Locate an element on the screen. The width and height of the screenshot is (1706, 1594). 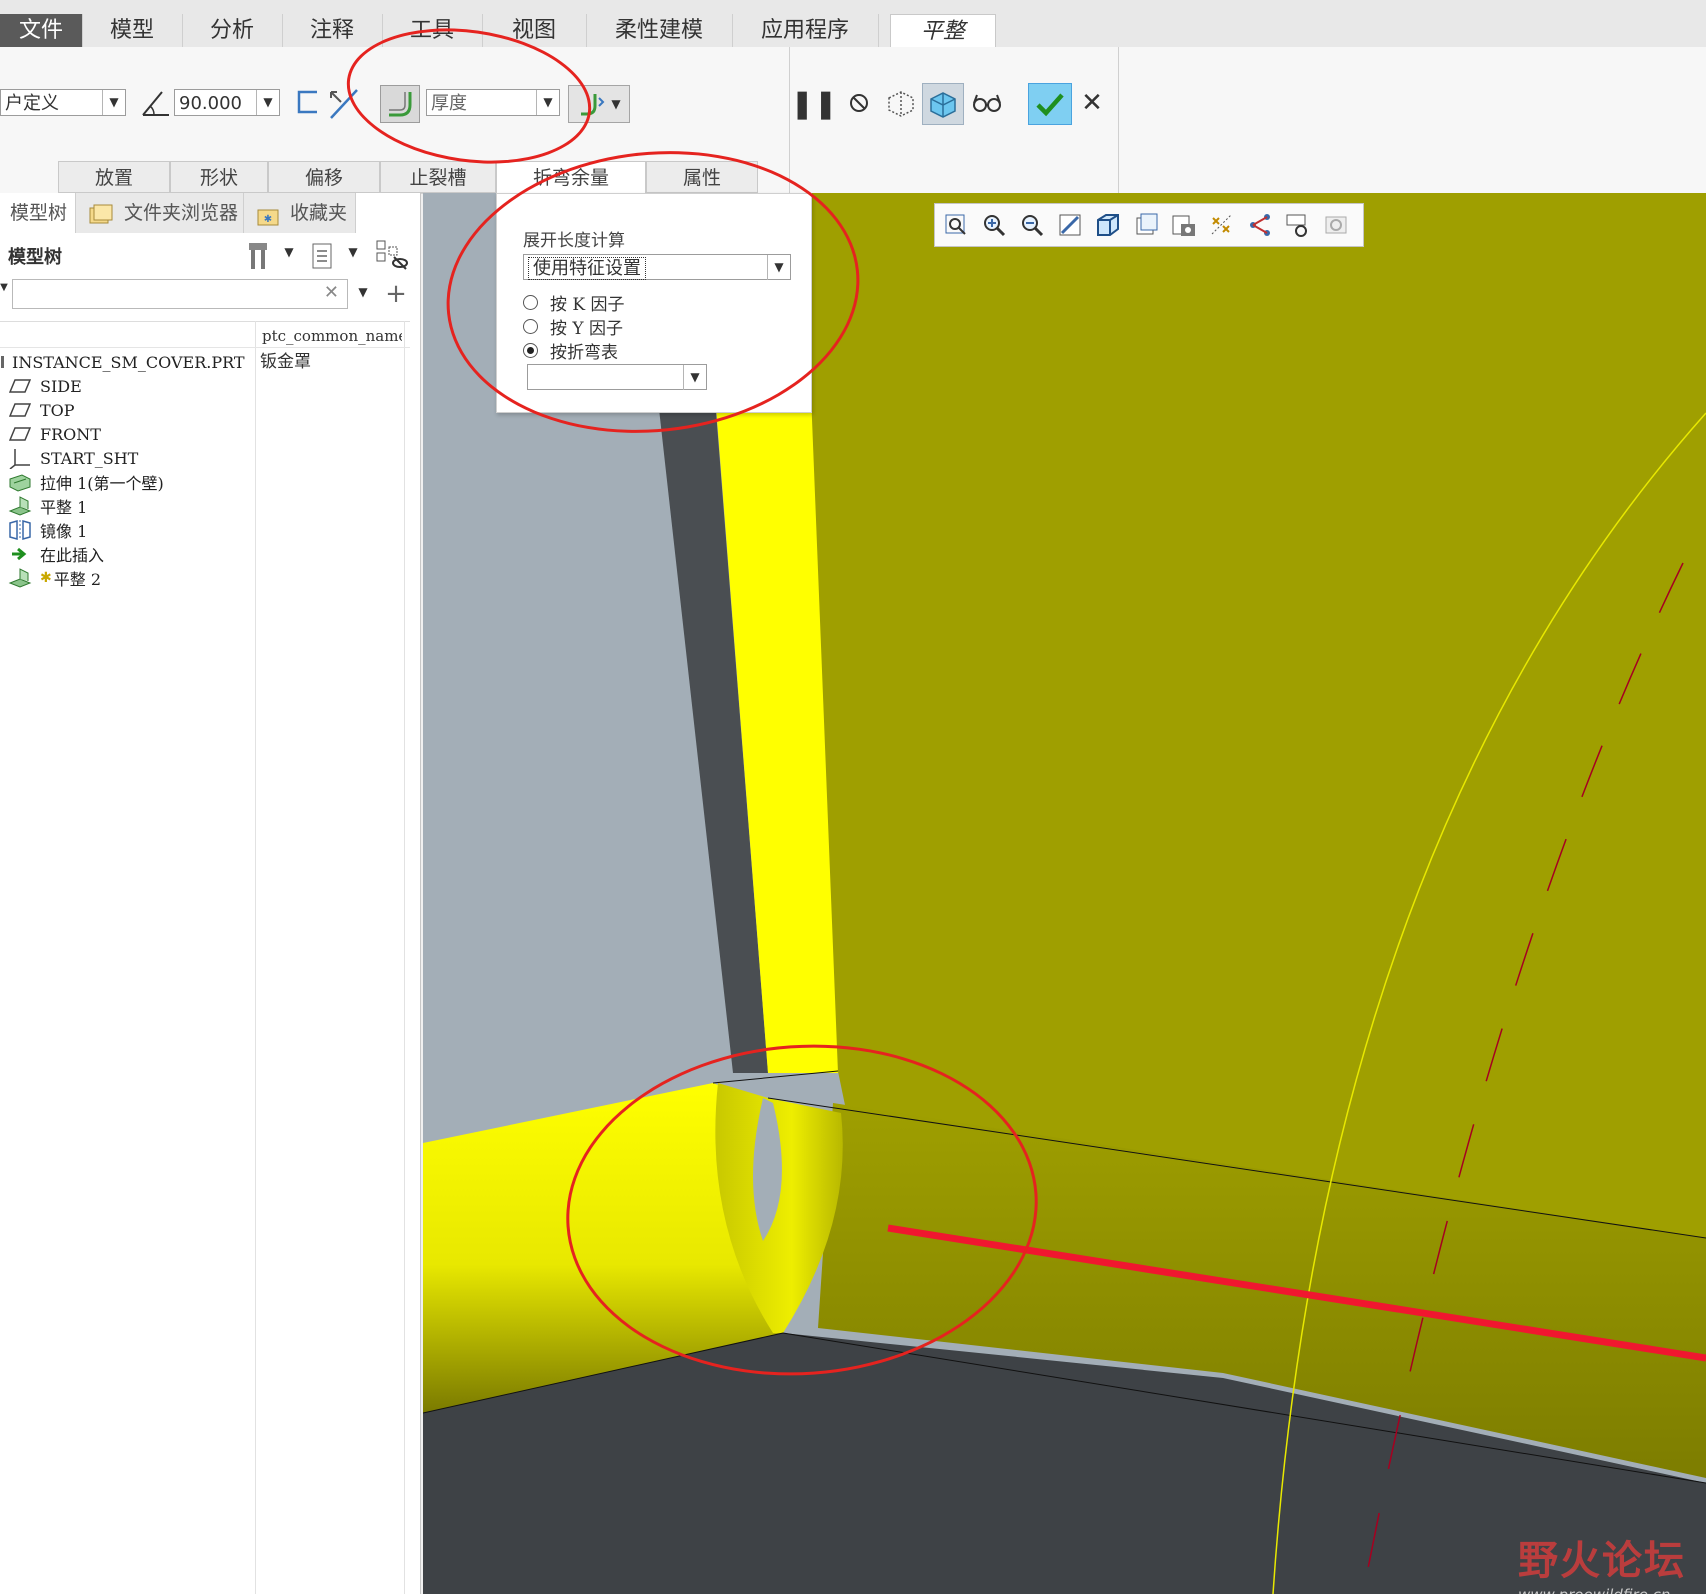
tab-tools: 工具 is located at coordinates (432, 30).